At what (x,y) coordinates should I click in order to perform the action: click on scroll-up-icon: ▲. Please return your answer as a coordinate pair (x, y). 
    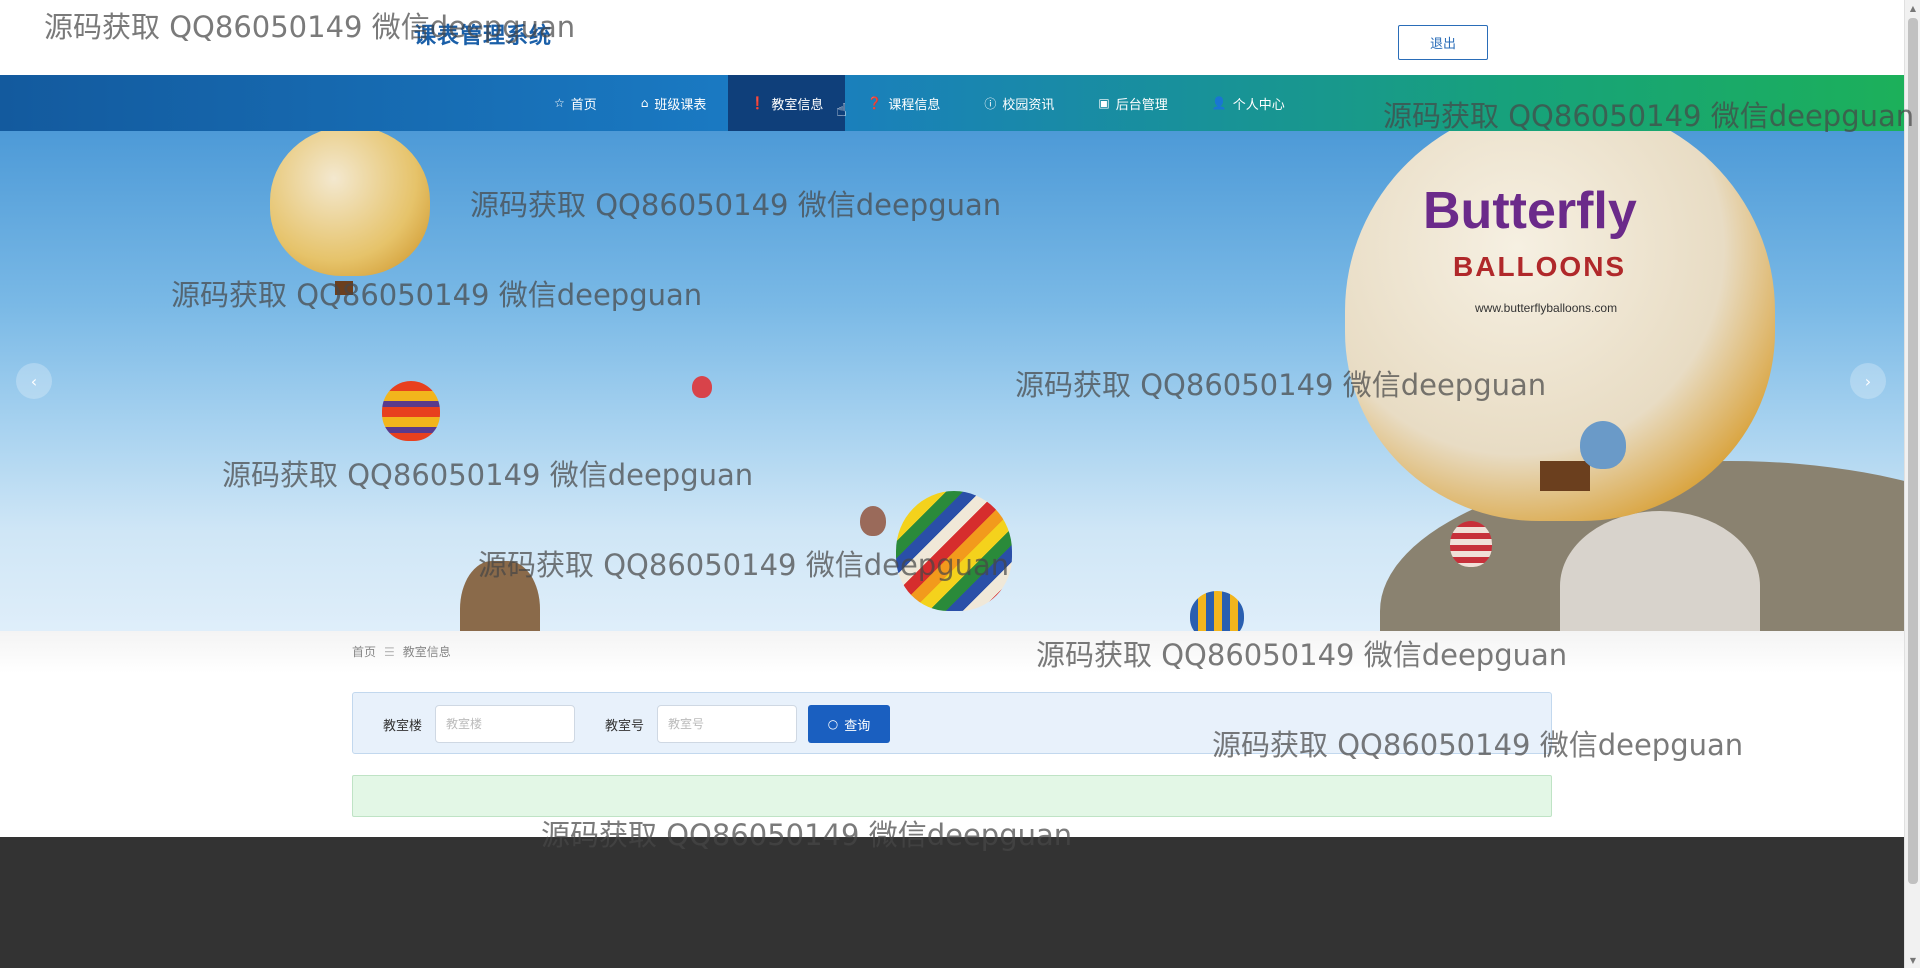
    Looking at the image, I should click on (1912, 8).